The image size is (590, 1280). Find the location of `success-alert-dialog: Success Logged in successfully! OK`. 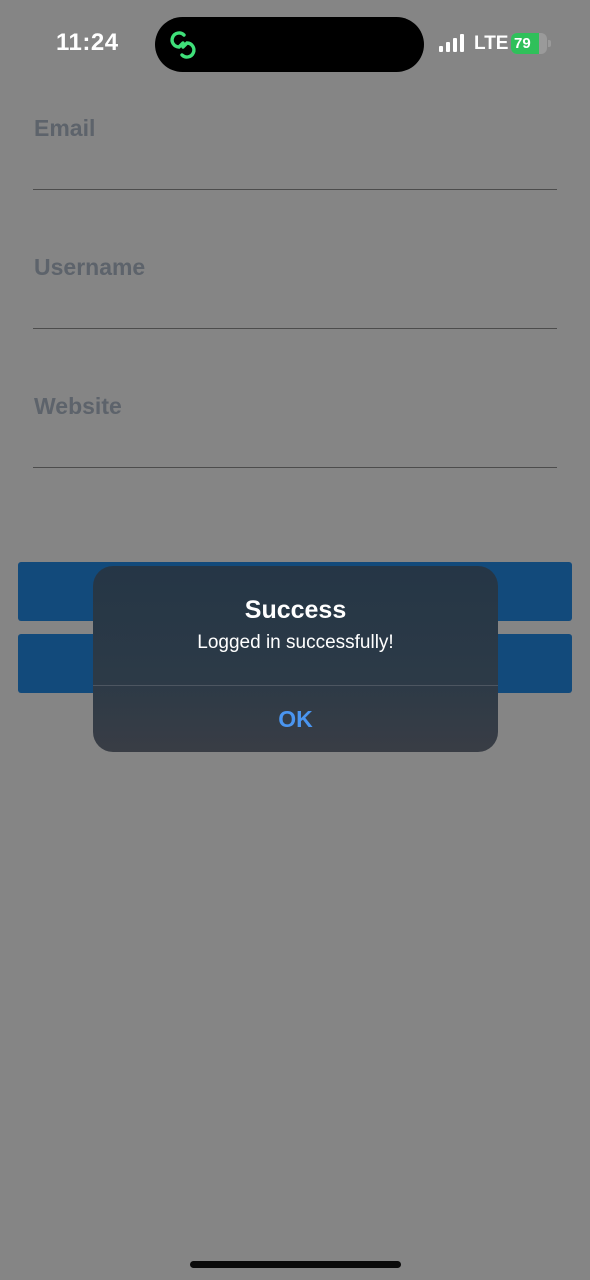

success-alert-dialog: Success Logged in successfully! OK is located at coordinates (295, 659).